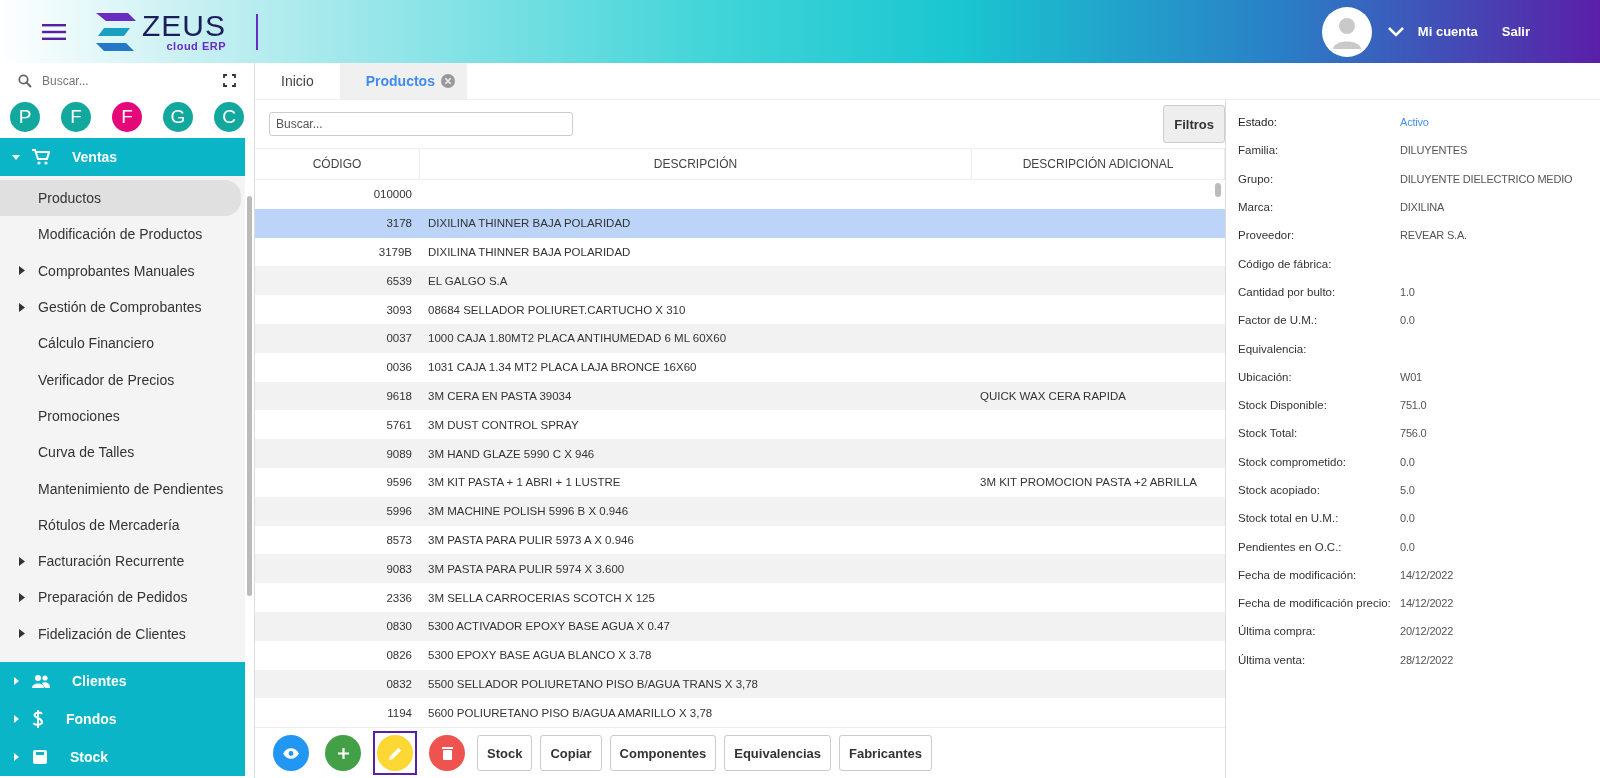 This screenshot has height=778, width=1600. What do you see at coordinates (571, 753) in the screenshot?
I see `toolbar-button: Copiar` at bounding box center [571, 753].